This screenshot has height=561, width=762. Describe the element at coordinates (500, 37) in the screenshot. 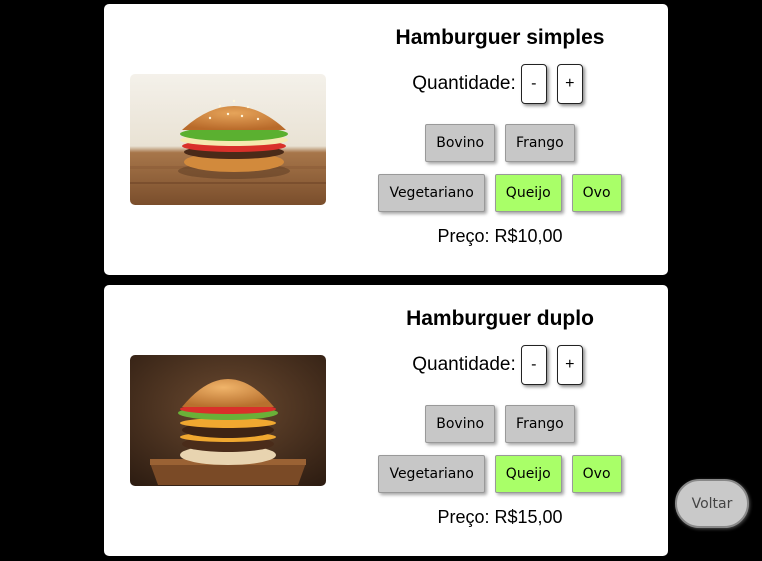

I see `product-title: Hamburguer simples` at that location.